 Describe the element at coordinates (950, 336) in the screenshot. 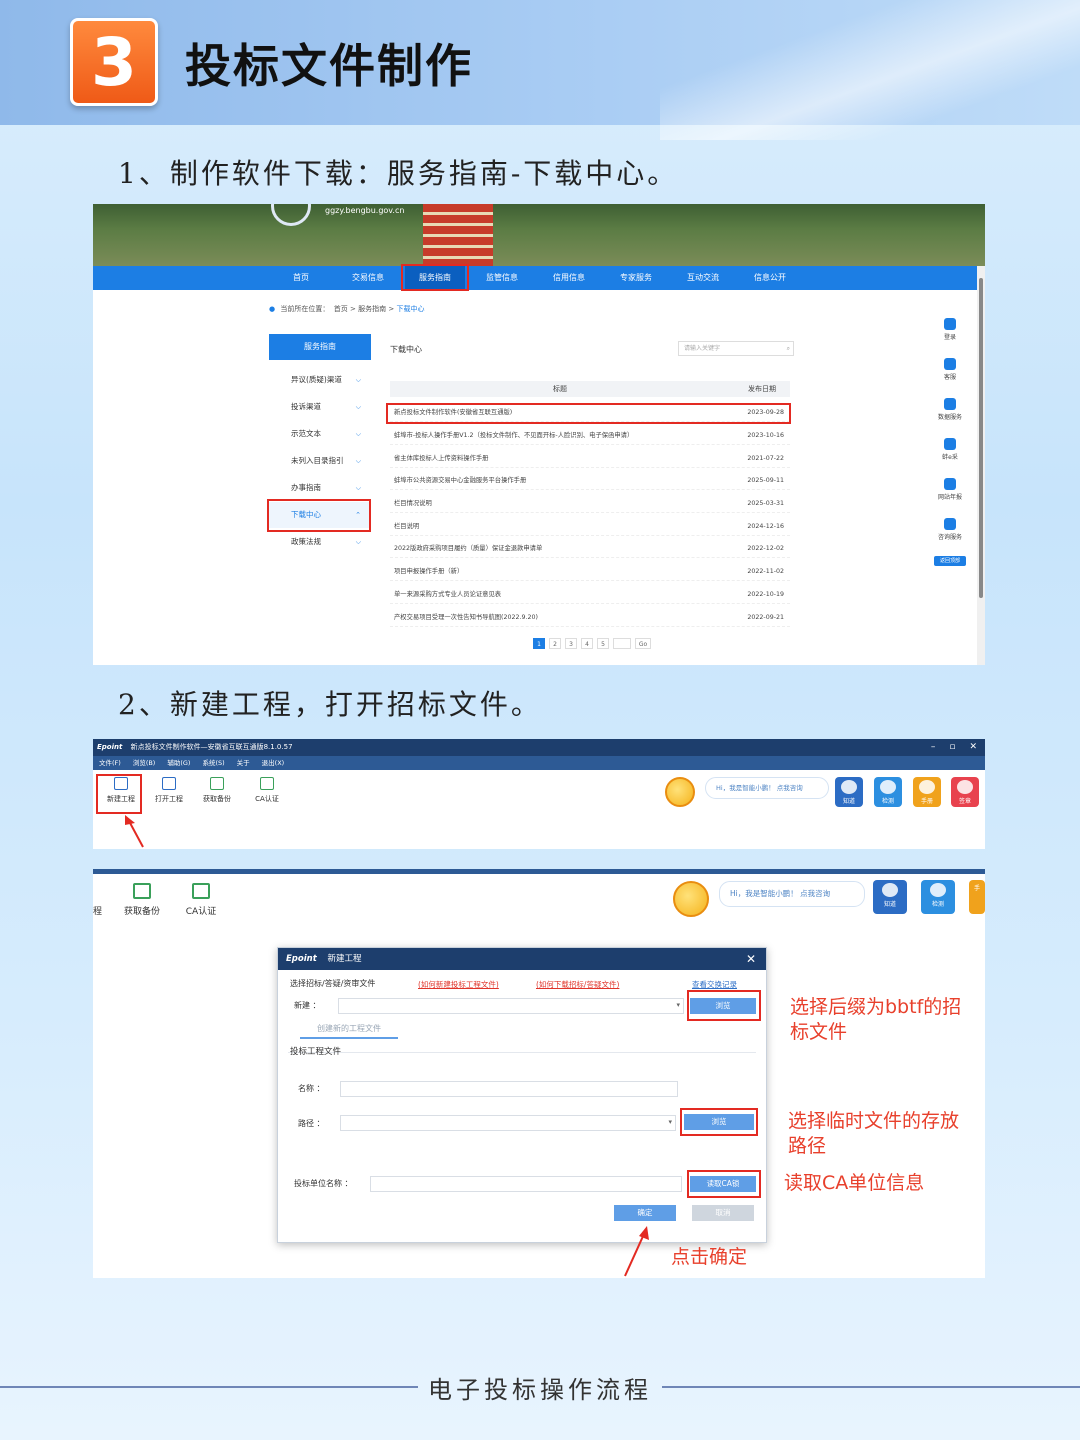

I see `float-login: 登录` at that location.